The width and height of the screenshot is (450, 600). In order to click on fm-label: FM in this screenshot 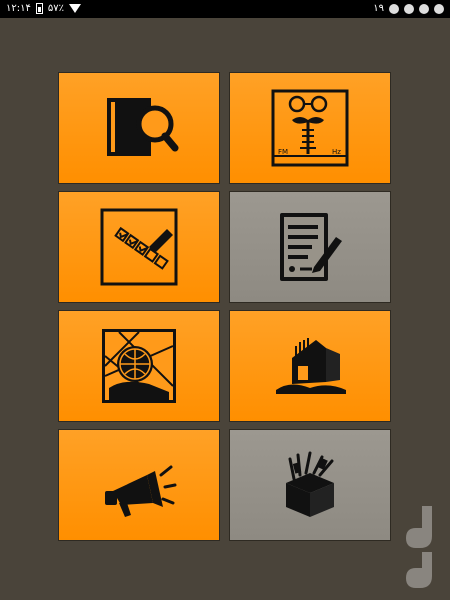, I will do `click(283, 152)`.